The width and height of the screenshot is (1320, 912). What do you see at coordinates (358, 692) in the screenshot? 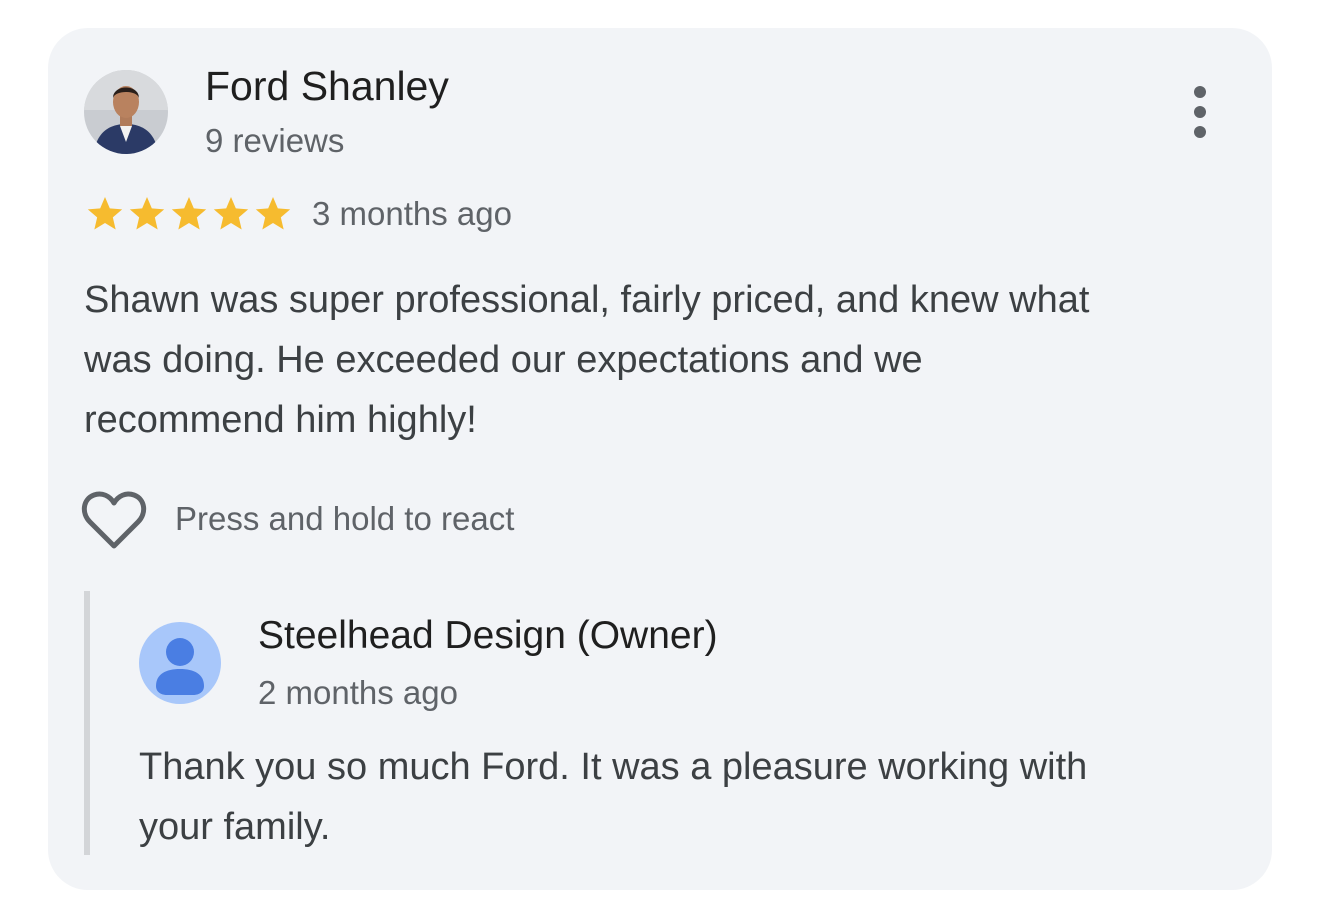
I see `reply-time: 2 months ago` at bounding box center [358, 692].